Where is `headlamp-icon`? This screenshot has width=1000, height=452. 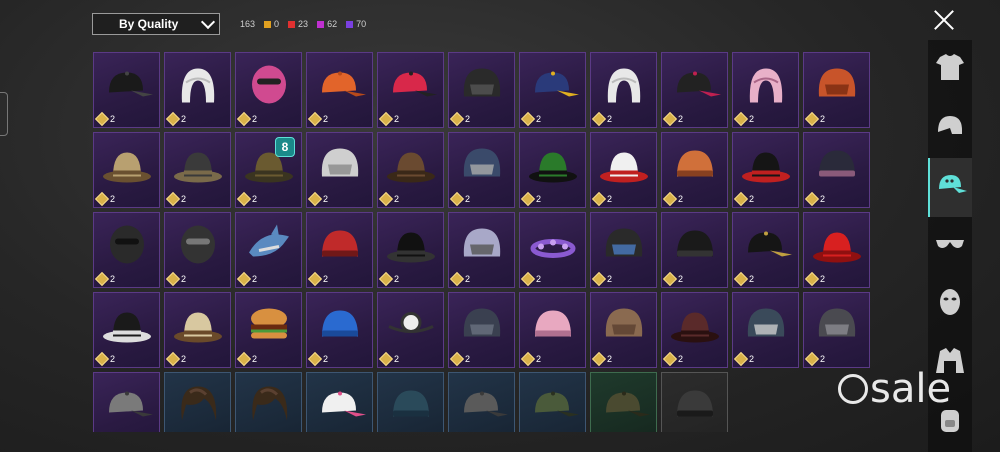 headlamp-icon is located at coordinates (411, 327).